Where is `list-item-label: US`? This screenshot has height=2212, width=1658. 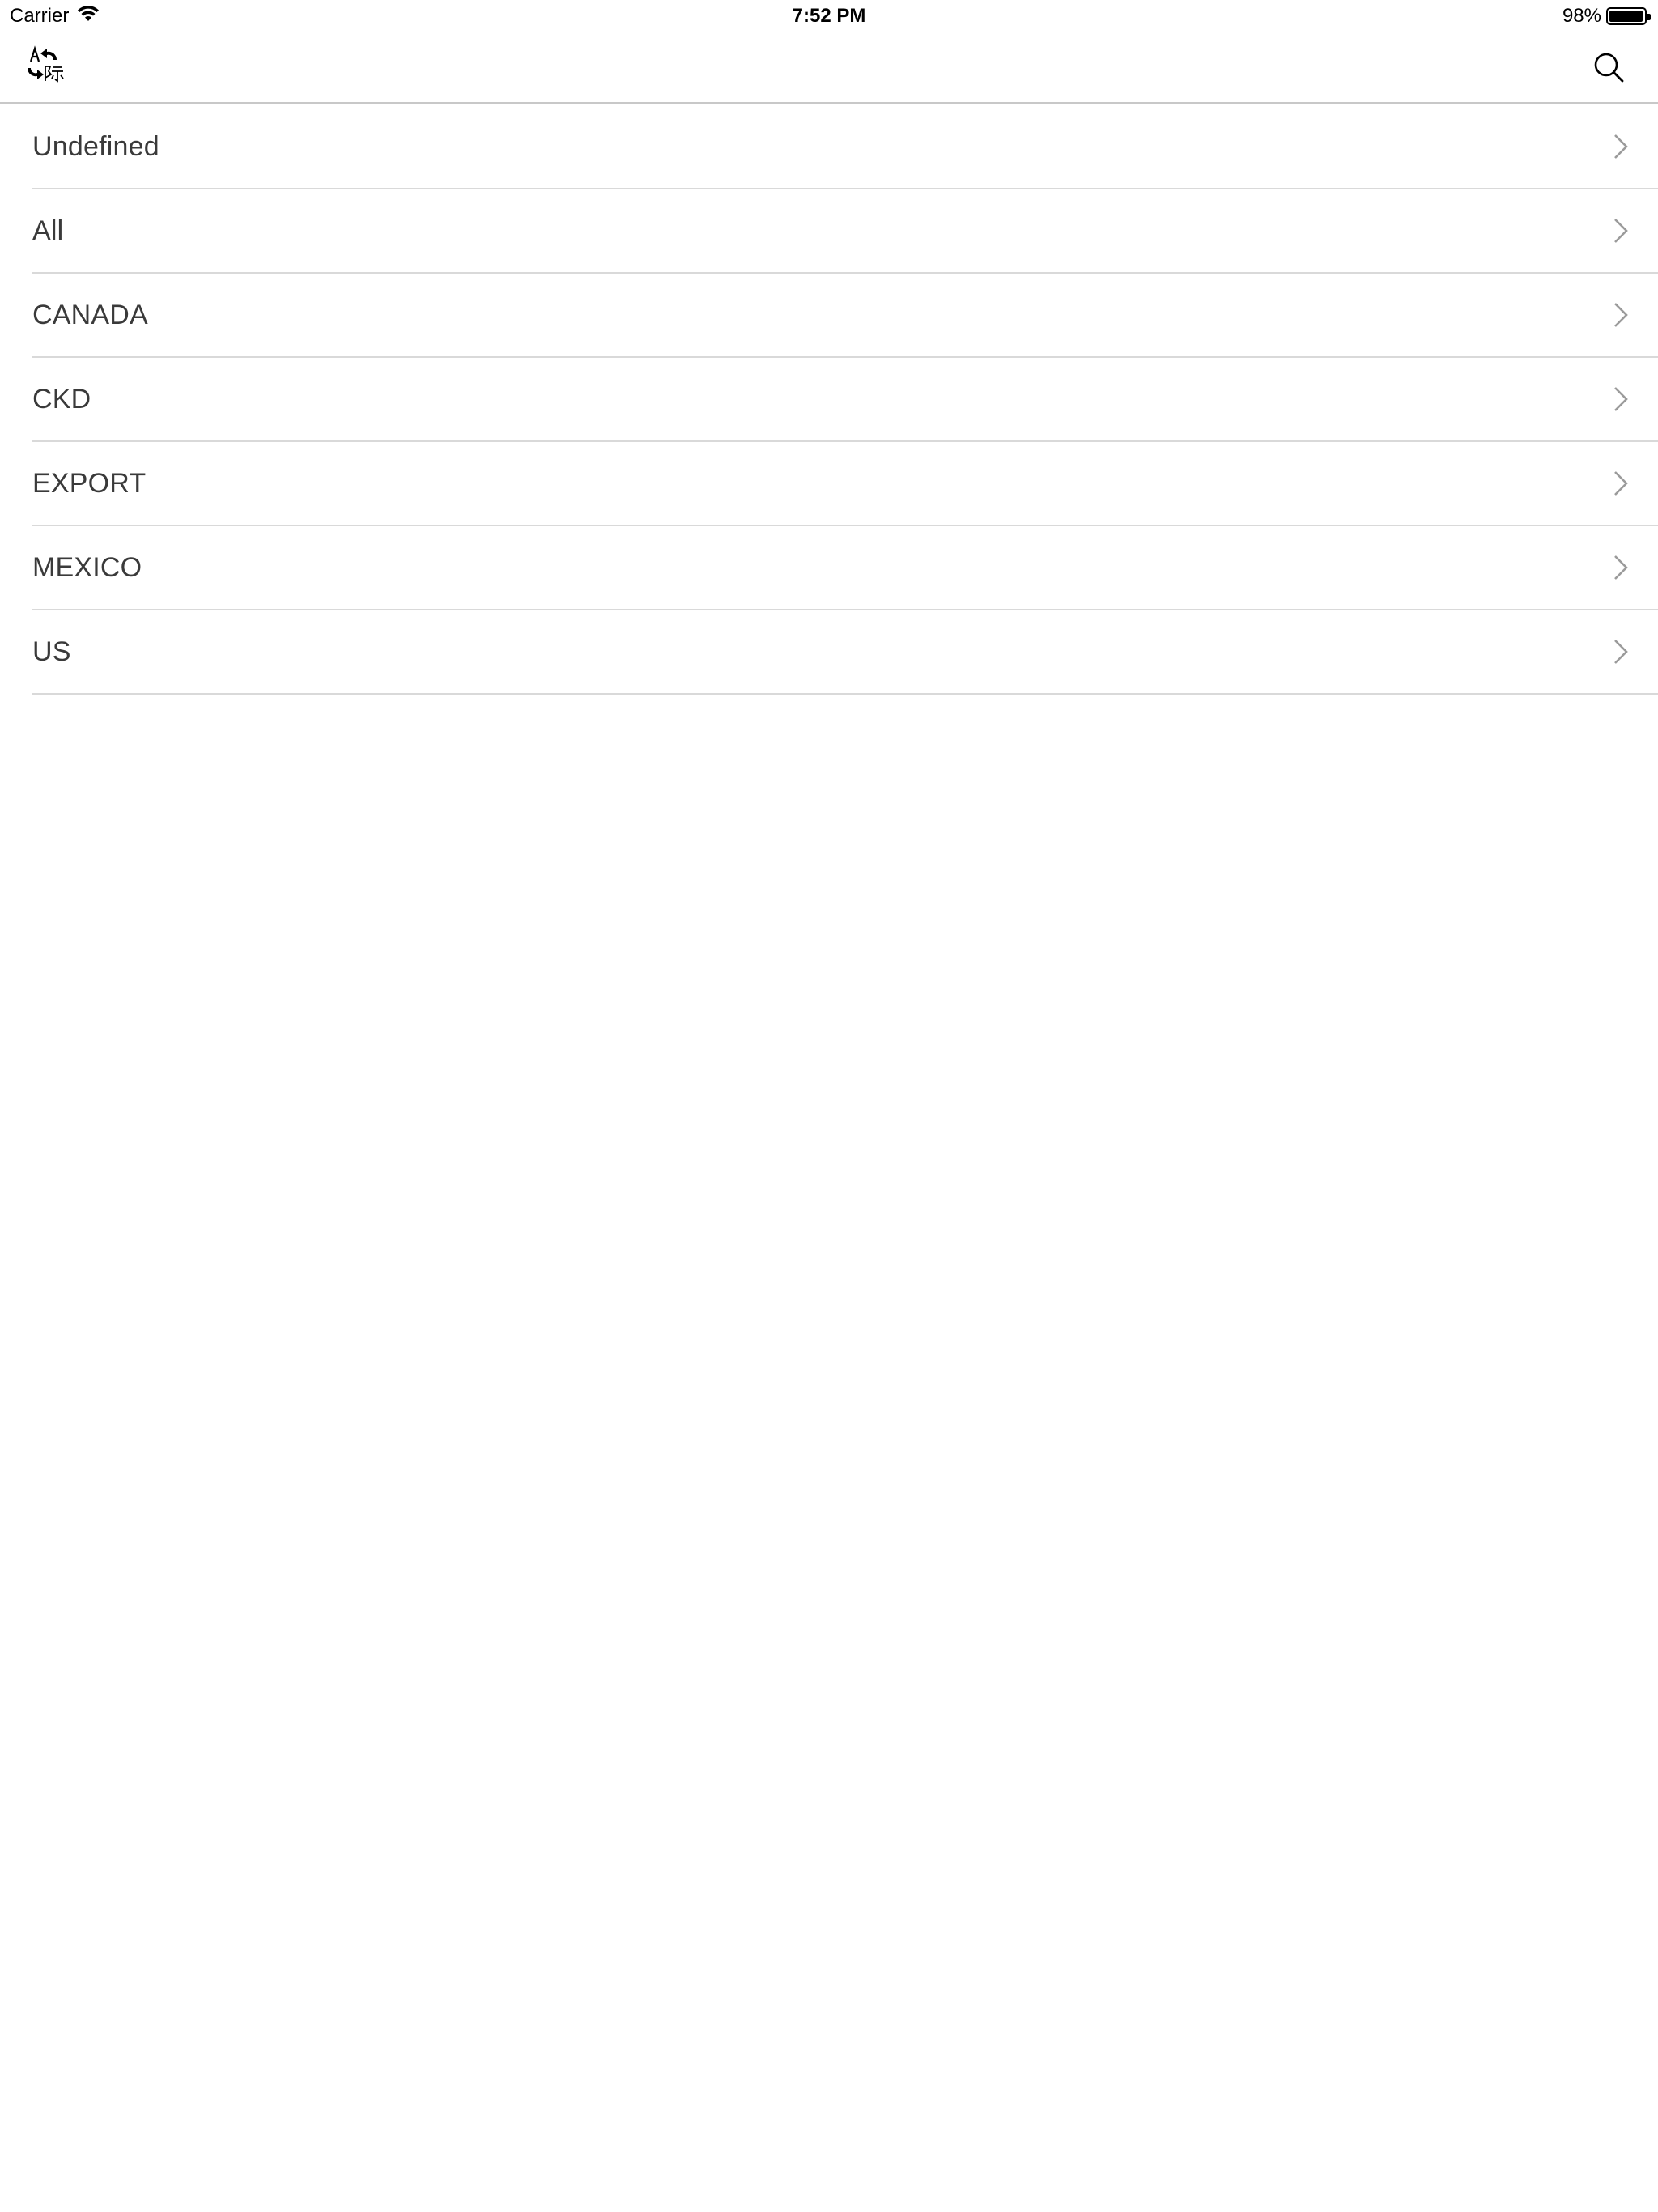 list-item-label: US is located at coordinates (51, 652).